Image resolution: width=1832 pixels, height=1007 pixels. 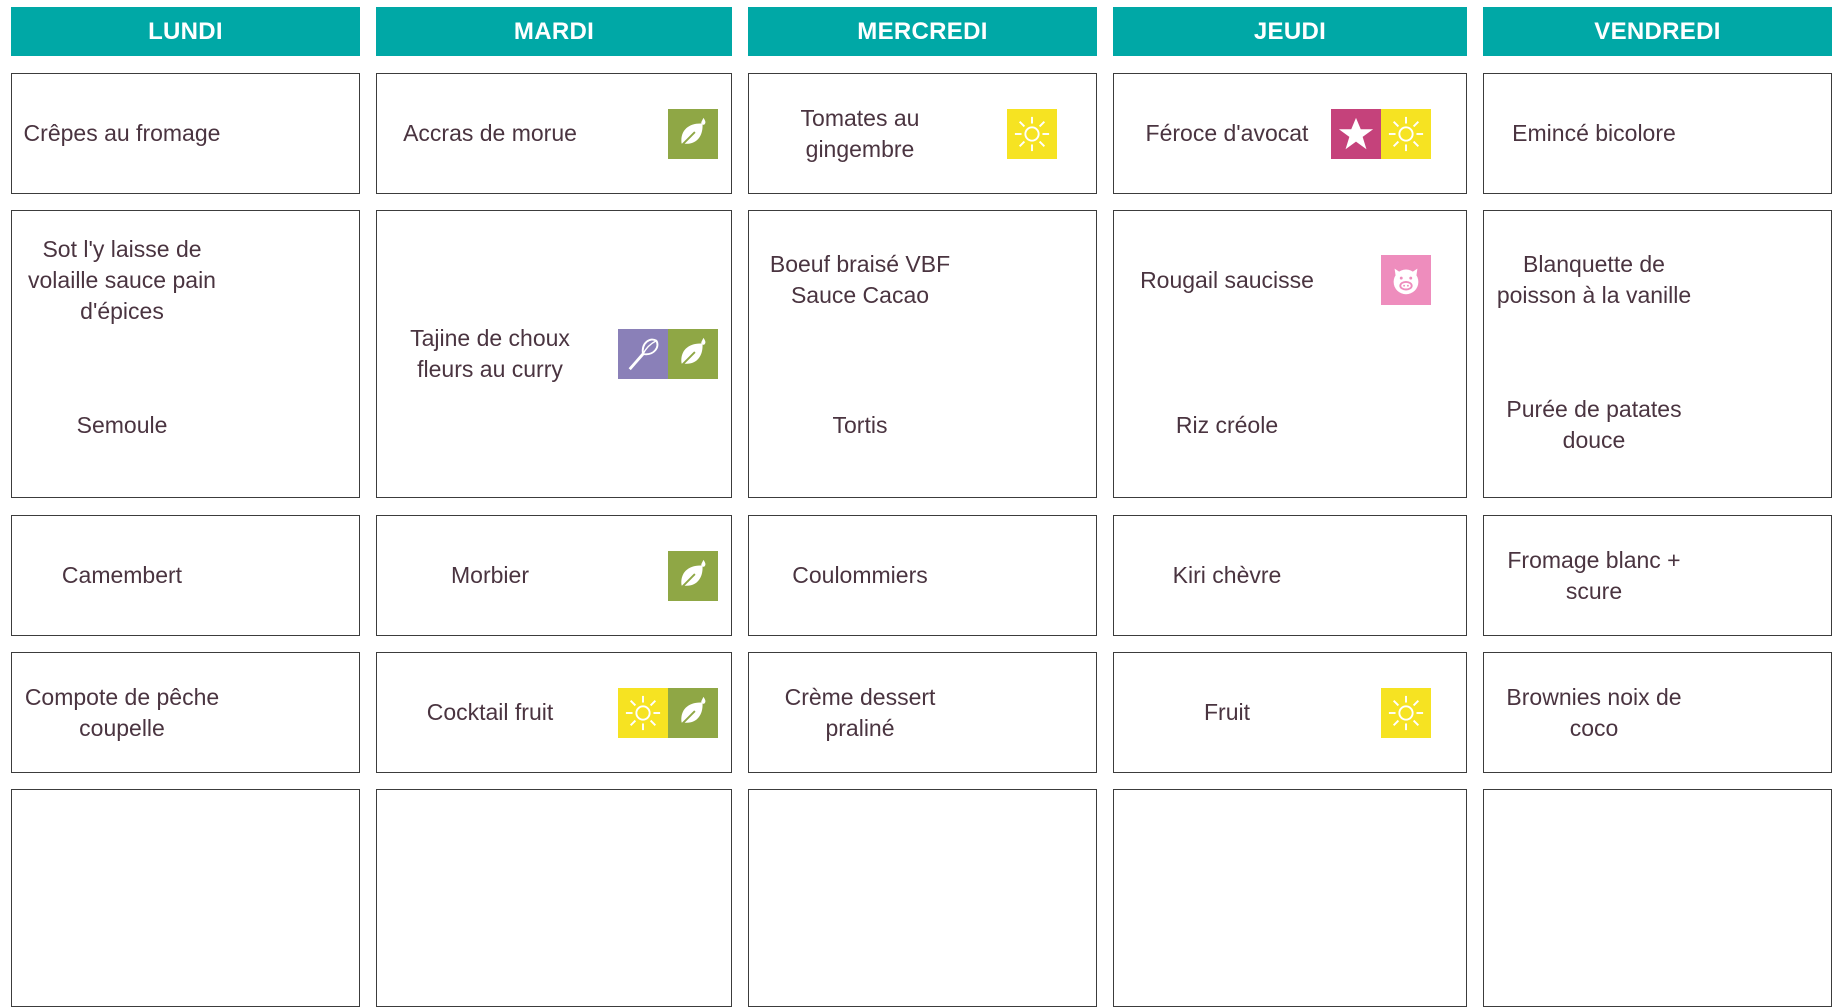 What do you see at coordinates (1594, 279) in the screenshot?
I see `dish-name: Blanquette de poisson à la vanille` at bounding box center [1594, 279].